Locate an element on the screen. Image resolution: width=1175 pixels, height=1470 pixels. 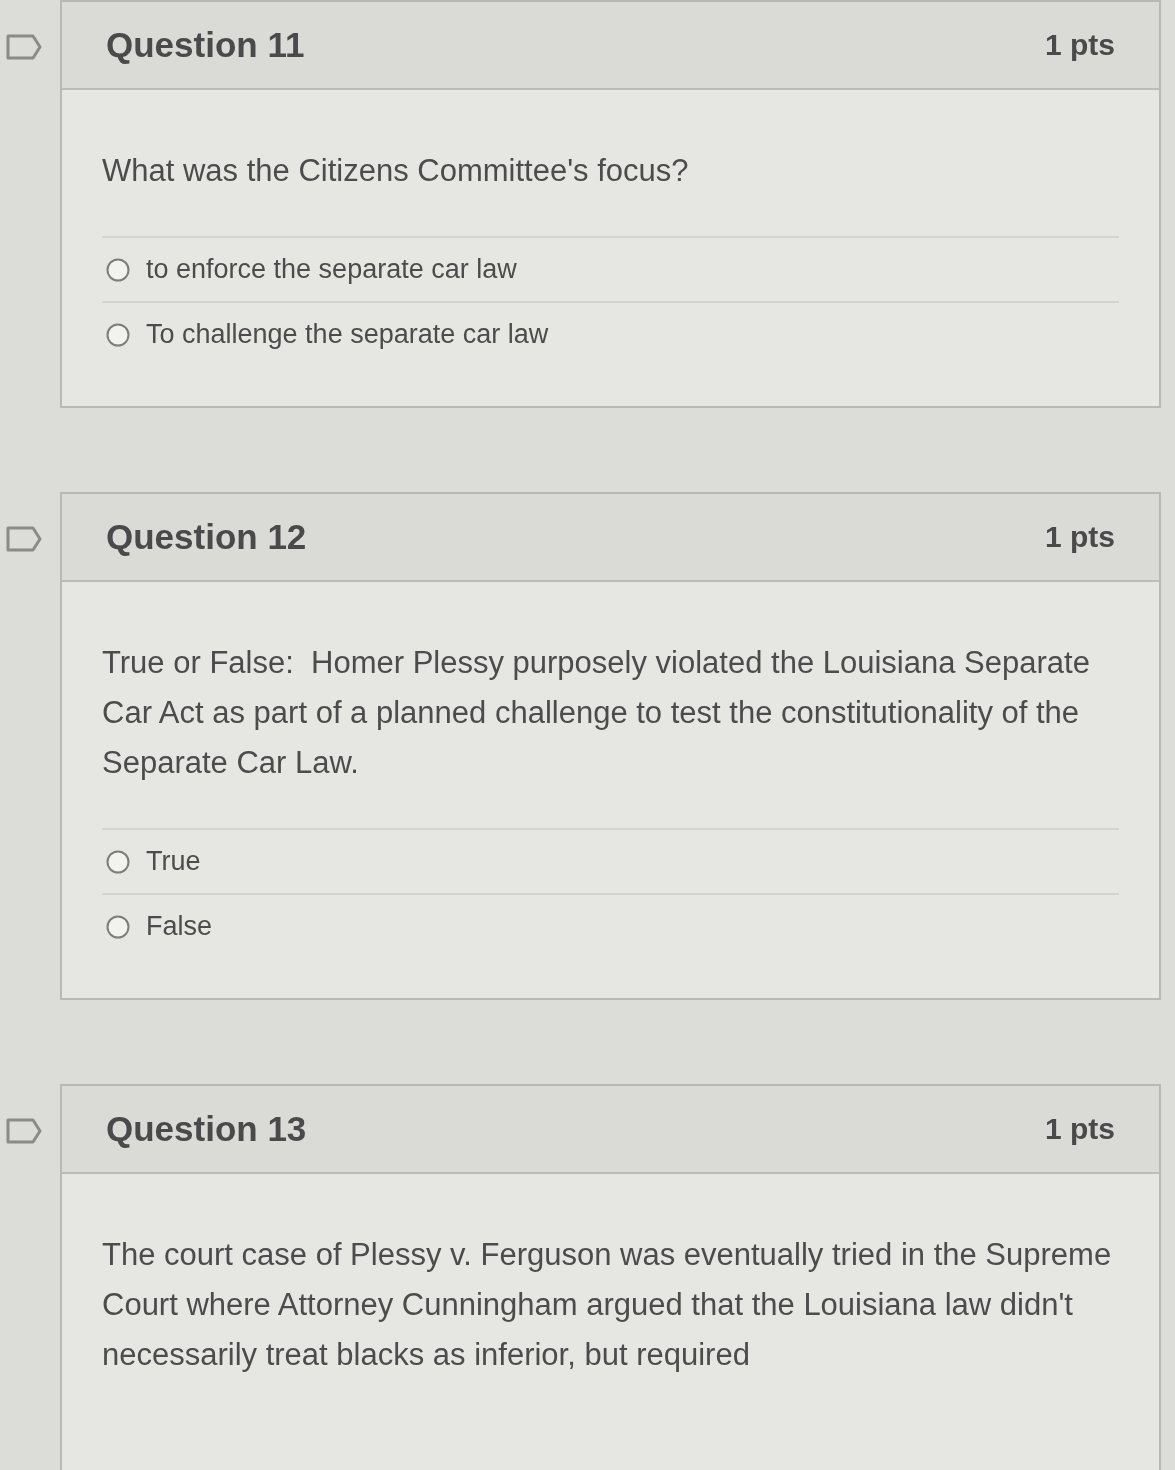
answer-option: To challenge the separate car law is located at coordinates (610, 333).